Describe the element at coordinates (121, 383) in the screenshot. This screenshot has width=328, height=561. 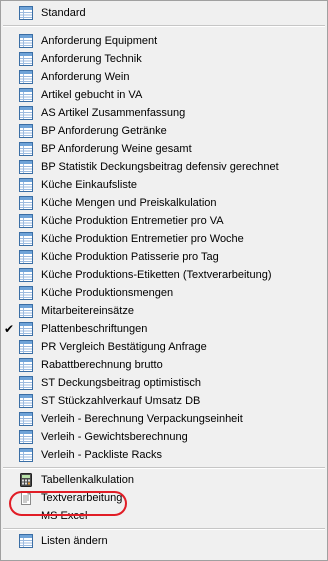
I see `menu-item-label: ST Deckungsbeitrag optimistisch` at that location.